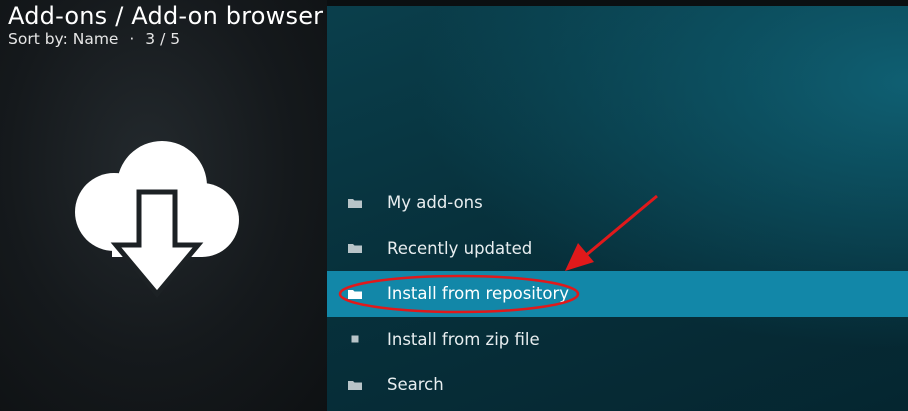  I want to click on page-title: Add-ons / Add-on browser, so click(166, 16).